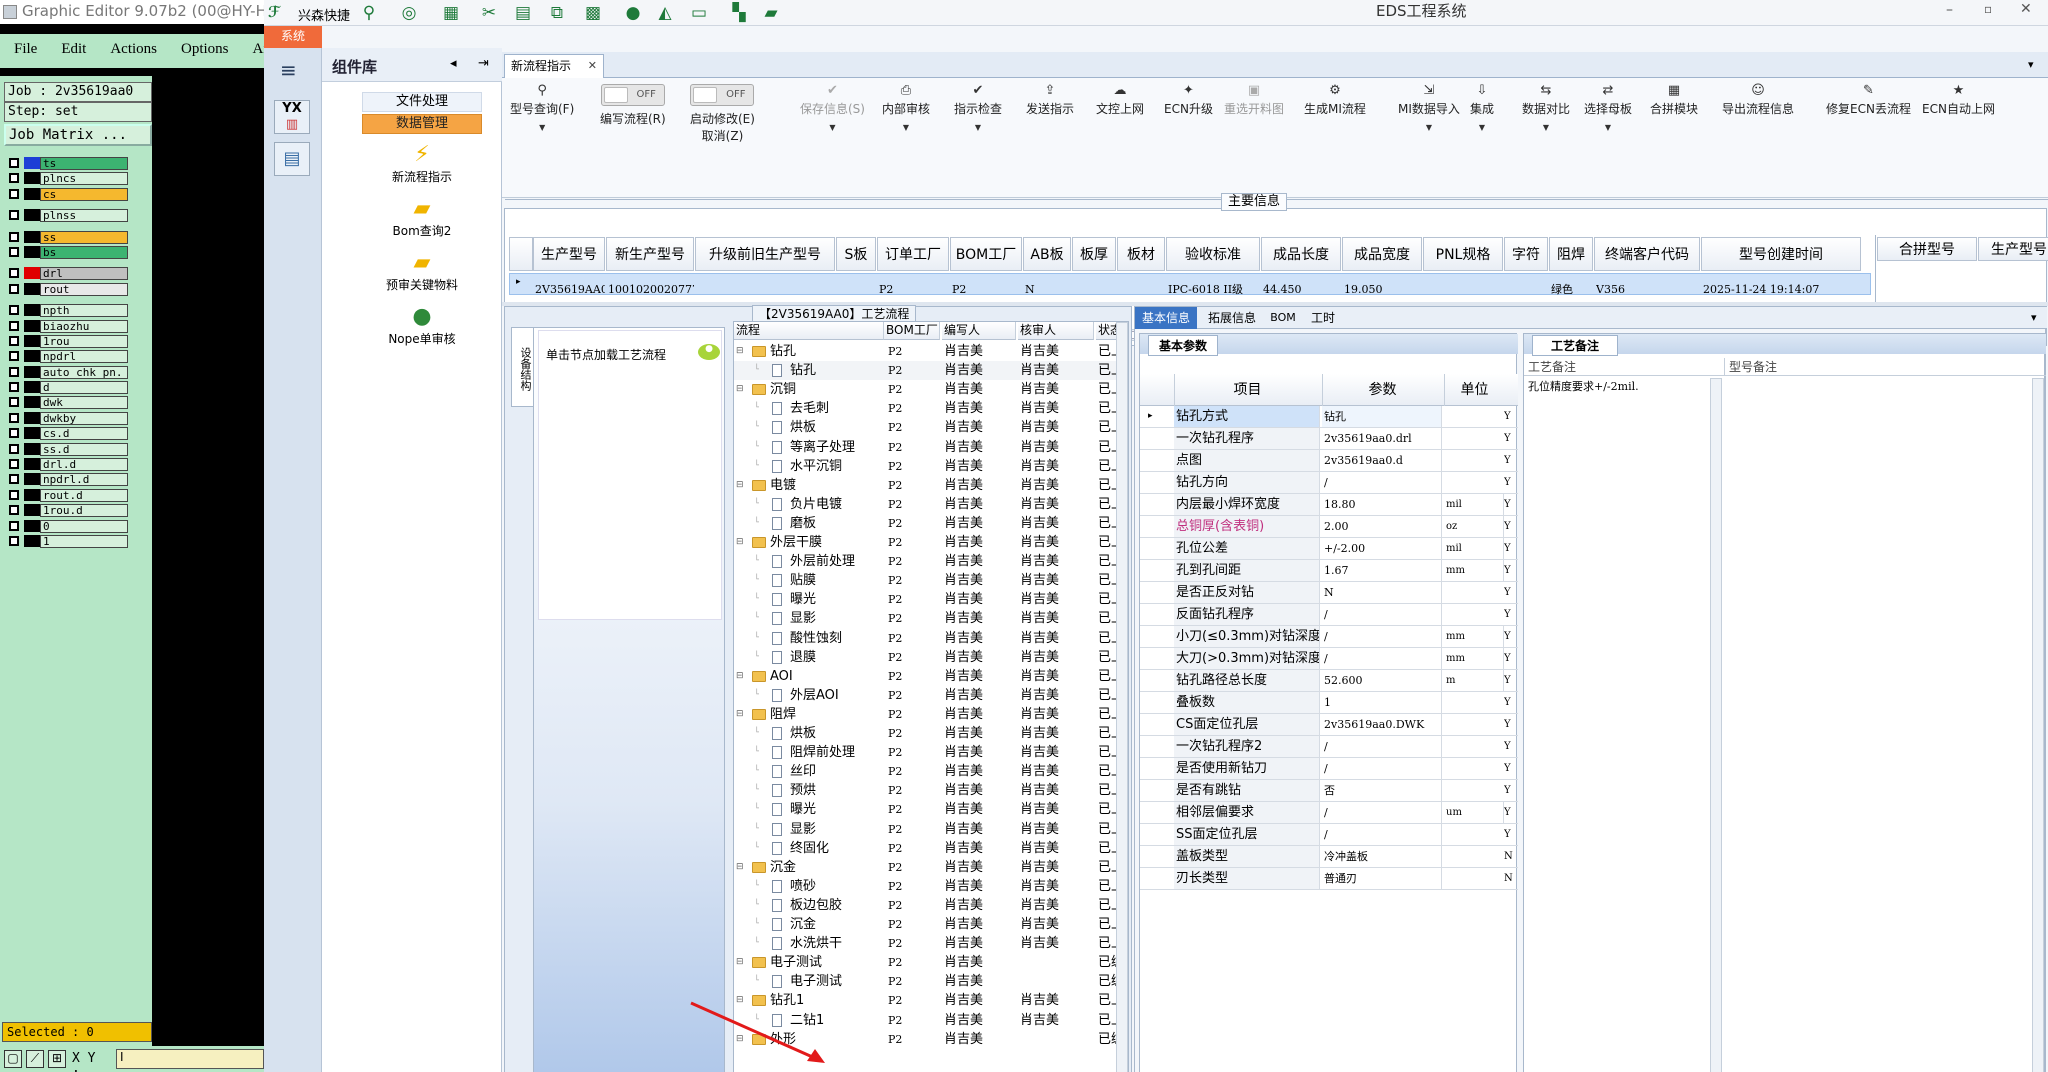  I want to click on system-tab: 系统, so click(293, 37).